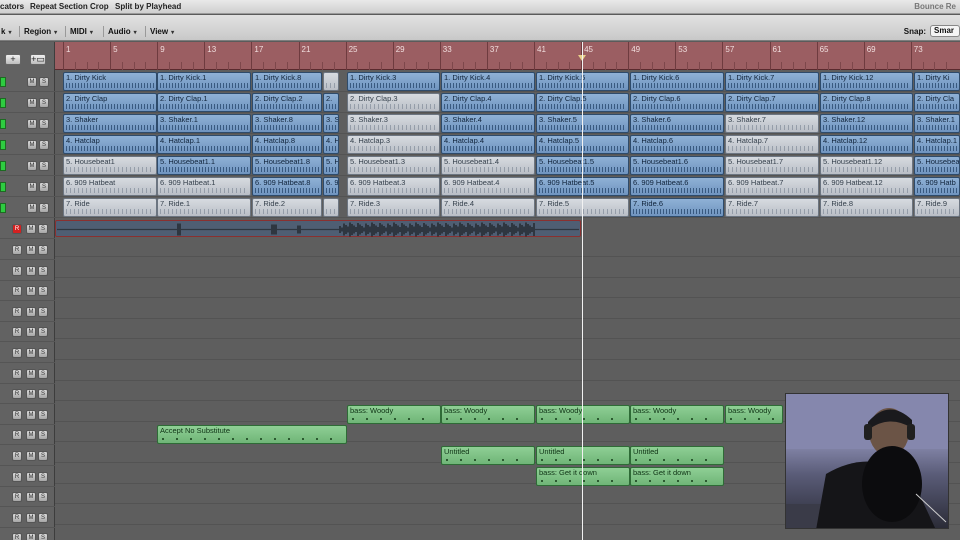 The image size is (960, 540). What do you see at coordinates (393, 102) in the screenshot?
I see `drum-region: 2. Dirty Clap.3` at bounding box center [393, 102].